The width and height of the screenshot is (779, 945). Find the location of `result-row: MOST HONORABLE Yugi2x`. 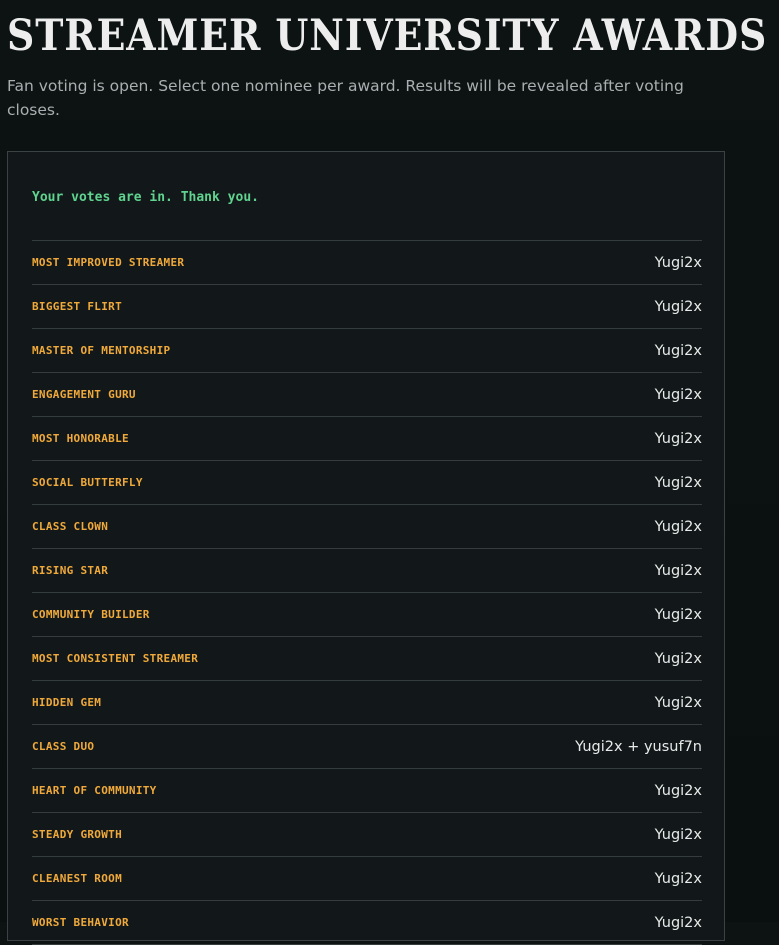

result-row: MOST HONORABLE Yugi2x is located at coordinates (367, 439).